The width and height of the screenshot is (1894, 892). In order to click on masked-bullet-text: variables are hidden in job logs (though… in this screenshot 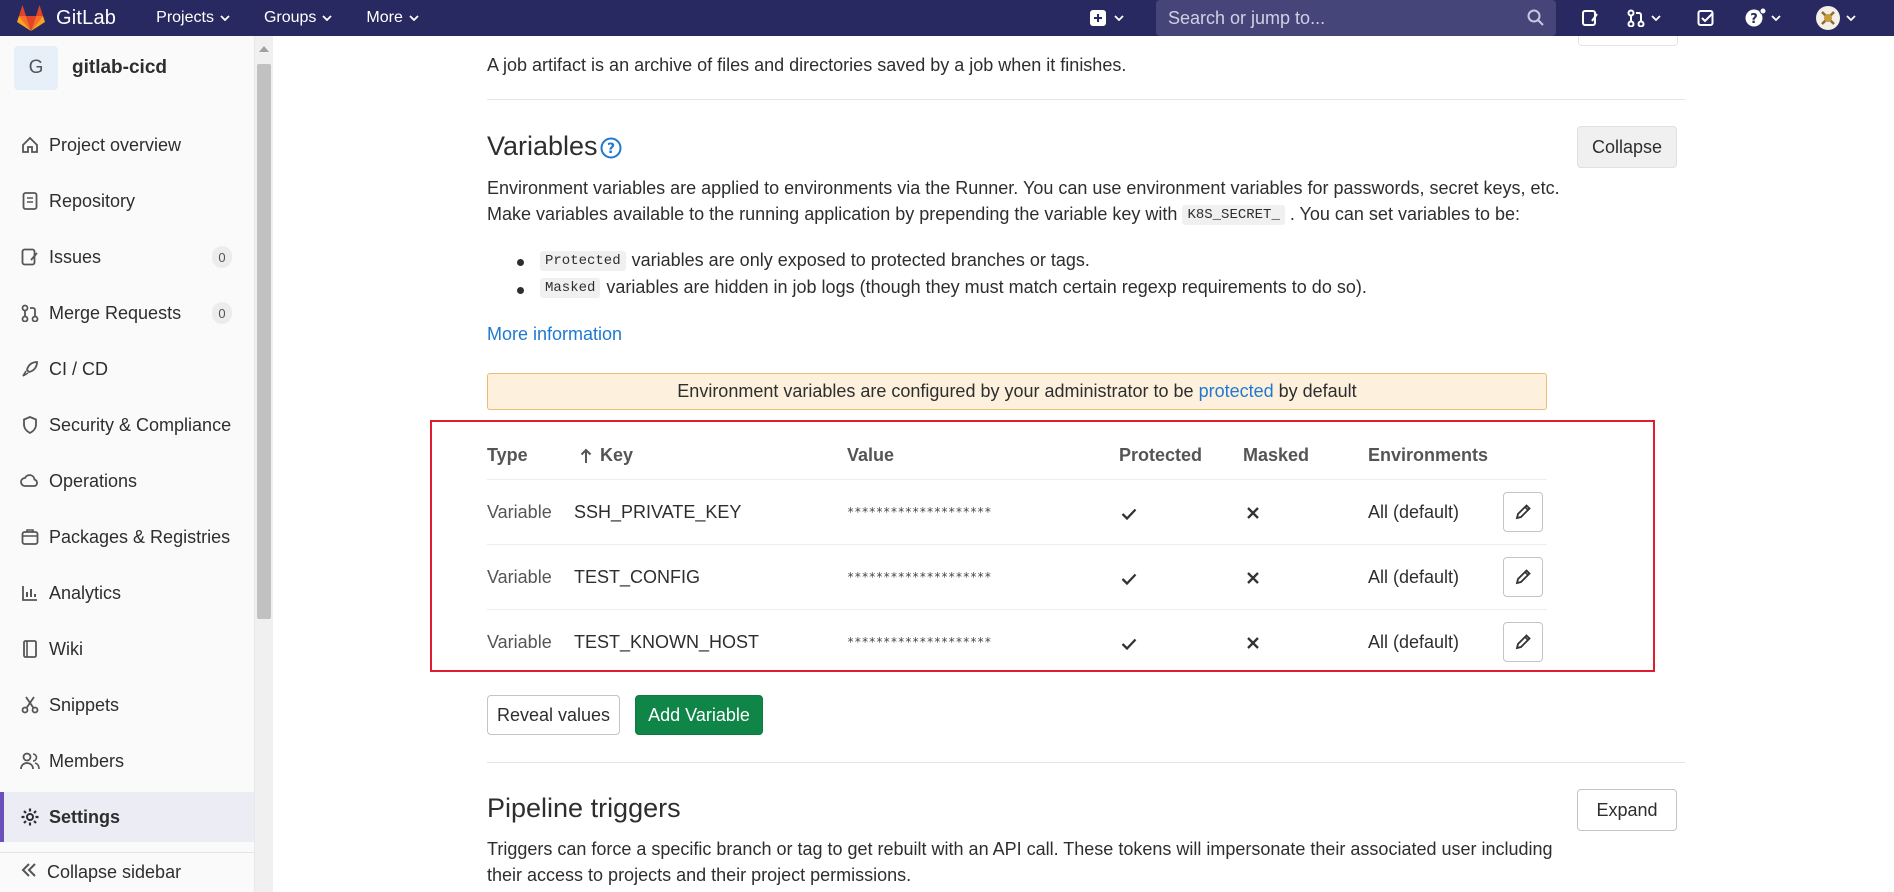, I will do `click(986, 287)`.